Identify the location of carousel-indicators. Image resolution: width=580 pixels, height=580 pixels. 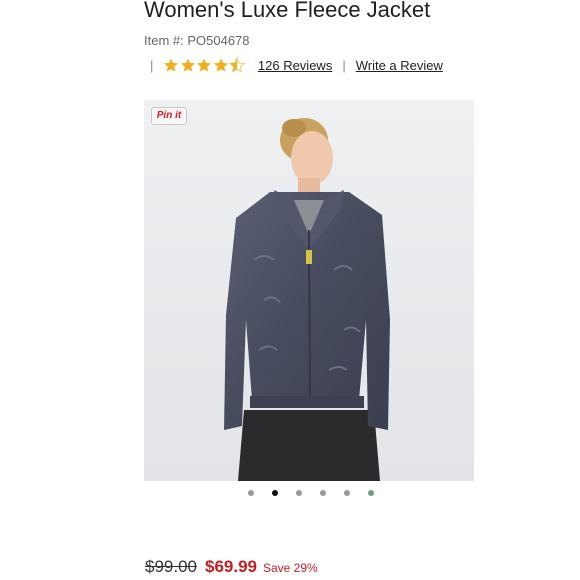
(320, 493).